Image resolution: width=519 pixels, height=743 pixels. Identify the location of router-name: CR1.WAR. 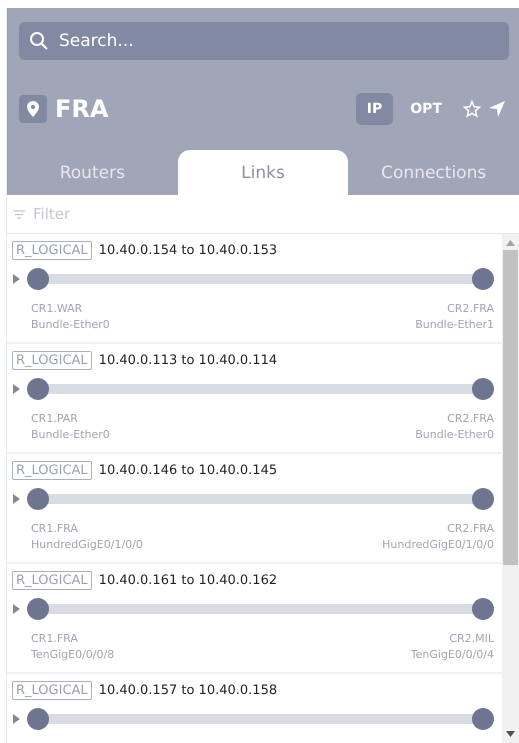
(56, 308).